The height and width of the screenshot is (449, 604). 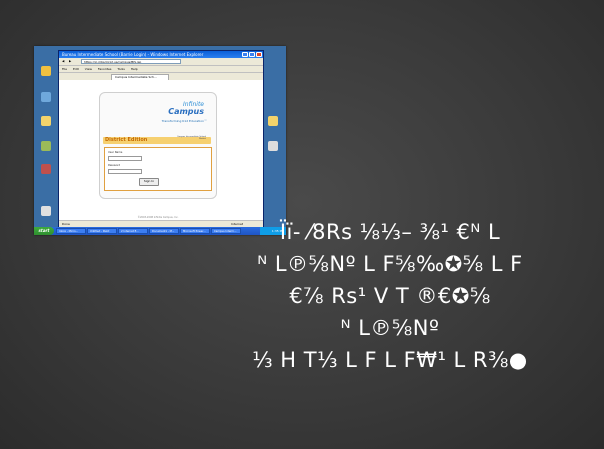 I want to click on menu-tools: Tools, so click(x=120, y=69).